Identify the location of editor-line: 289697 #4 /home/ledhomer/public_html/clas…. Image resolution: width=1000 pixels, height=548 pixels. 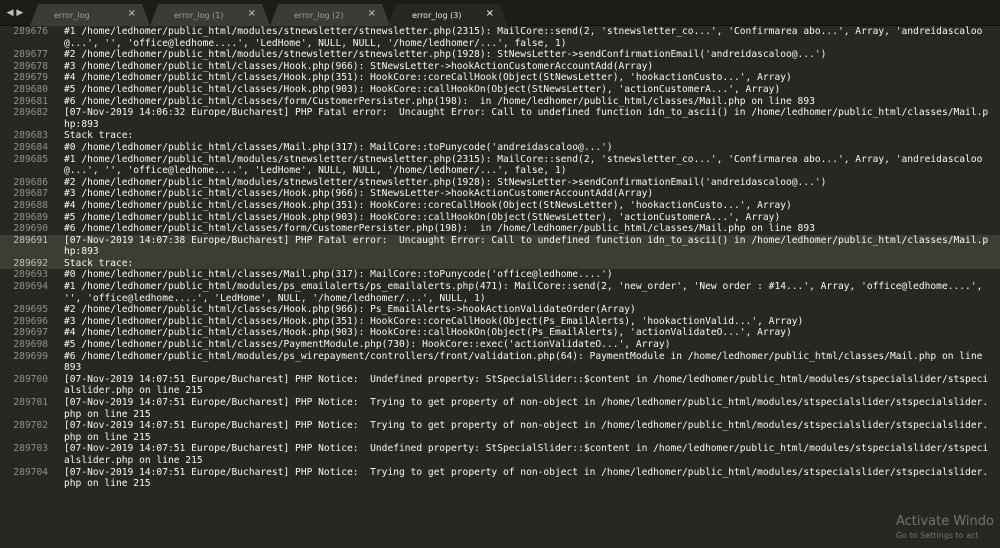
(500, 333).